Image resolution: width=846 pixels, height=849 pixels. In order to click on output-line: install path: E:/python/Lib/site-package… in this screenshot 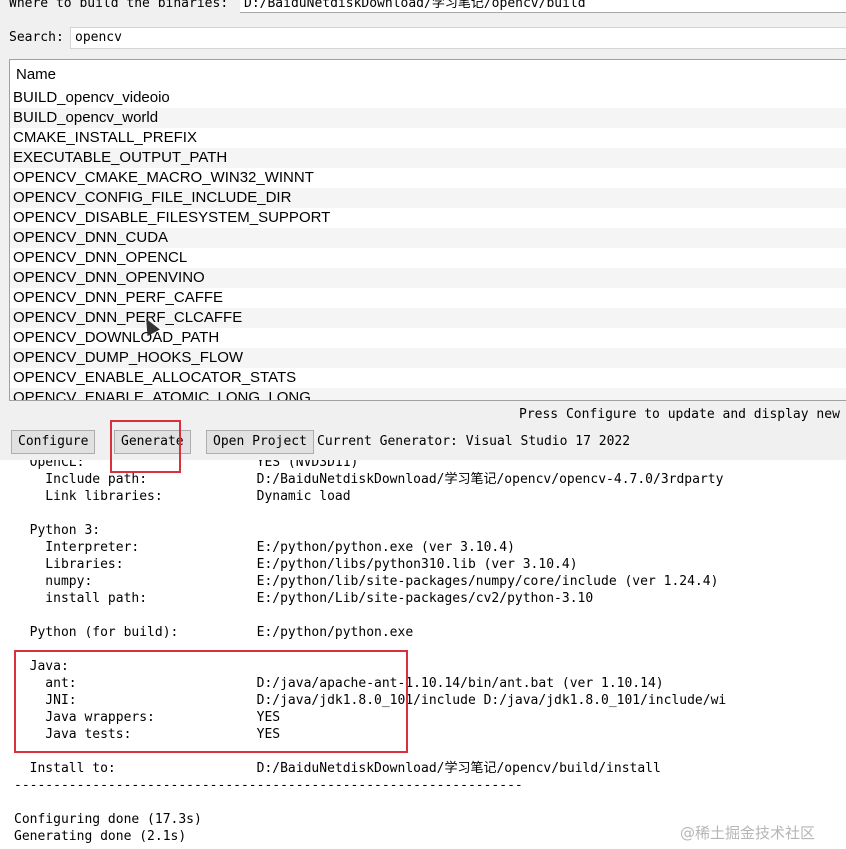, I will do `click(304, 598)`.